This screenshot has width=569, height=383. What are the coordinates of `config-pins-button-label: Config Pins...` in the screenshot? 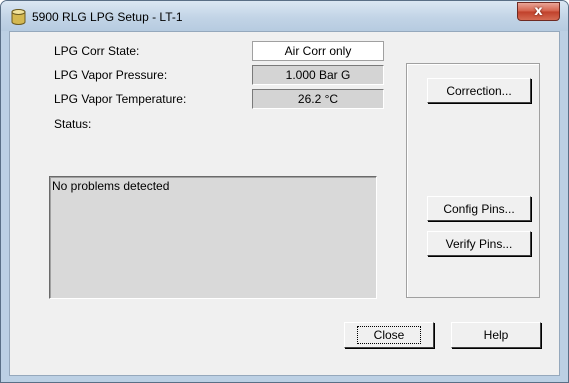 It's located at (479, 208).